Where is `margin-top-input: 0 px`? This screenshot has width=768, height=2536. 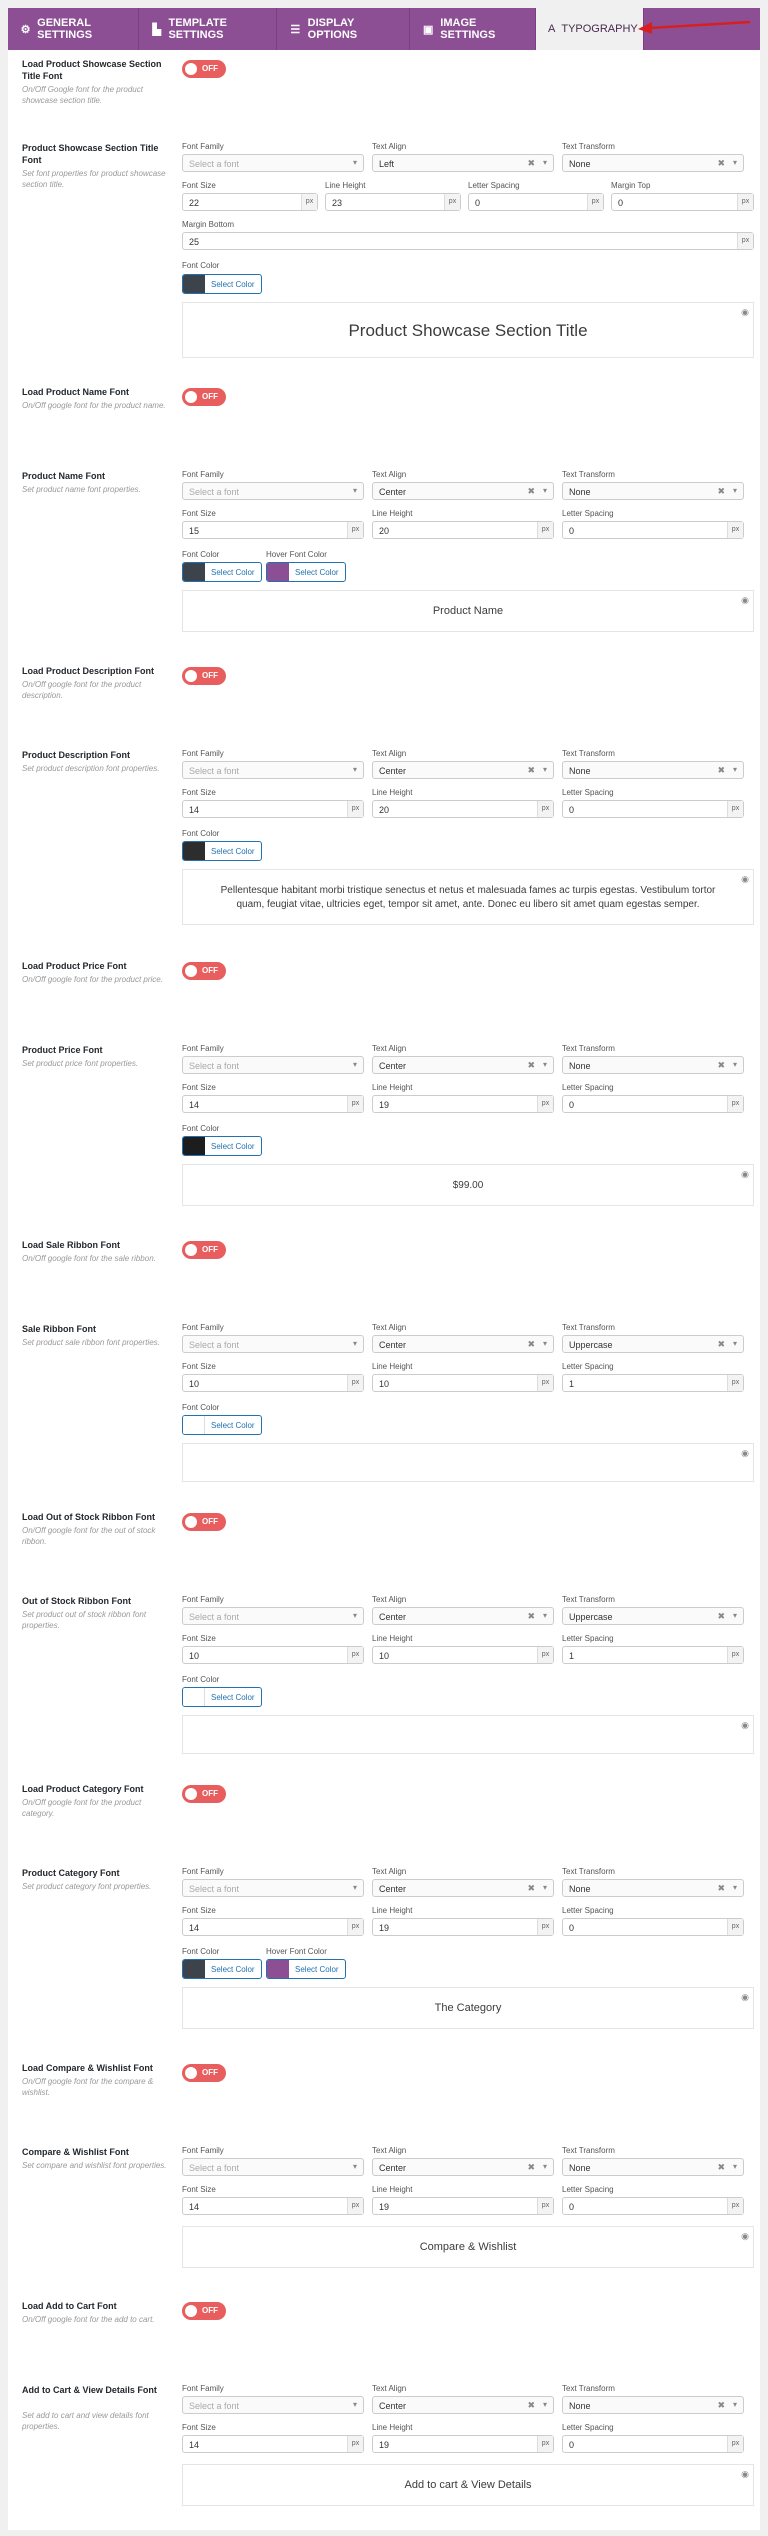
margin-top-input: 0 px is located at coordinates (682, 202).